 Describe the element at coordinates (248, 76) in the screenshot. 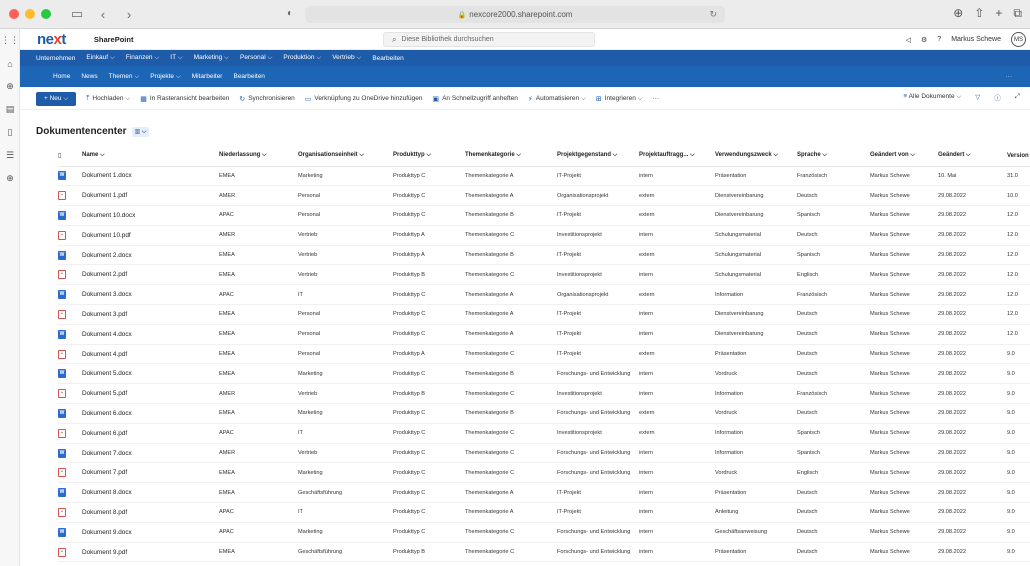

I see `site-nav-bearbeiten: Bearbeiten` at that location.